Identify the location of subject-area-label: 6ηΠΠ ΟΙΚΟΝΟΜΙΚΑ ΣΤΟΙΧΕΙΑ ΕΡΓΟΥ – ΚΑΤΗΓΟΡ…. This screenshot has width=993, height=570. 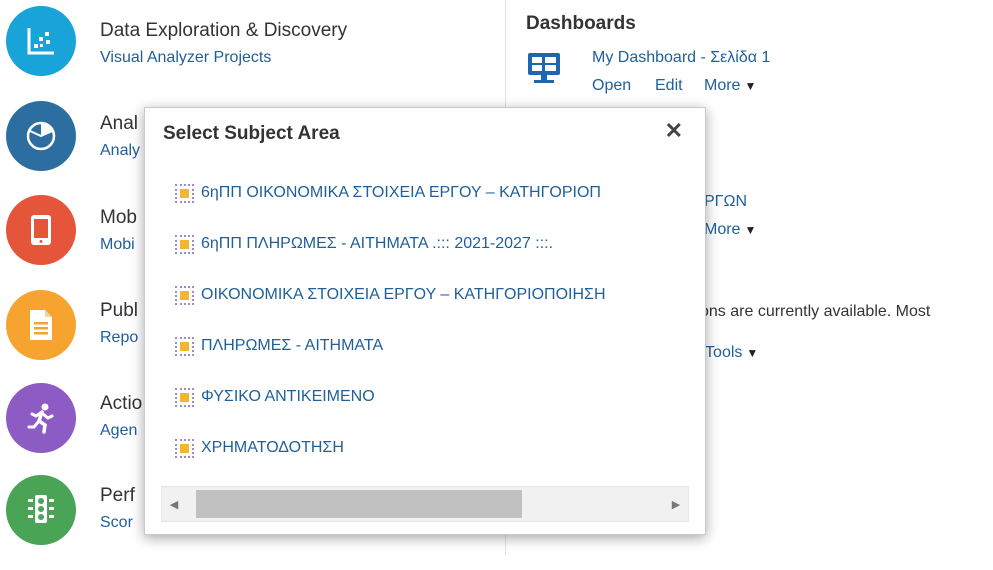
(401, 192).